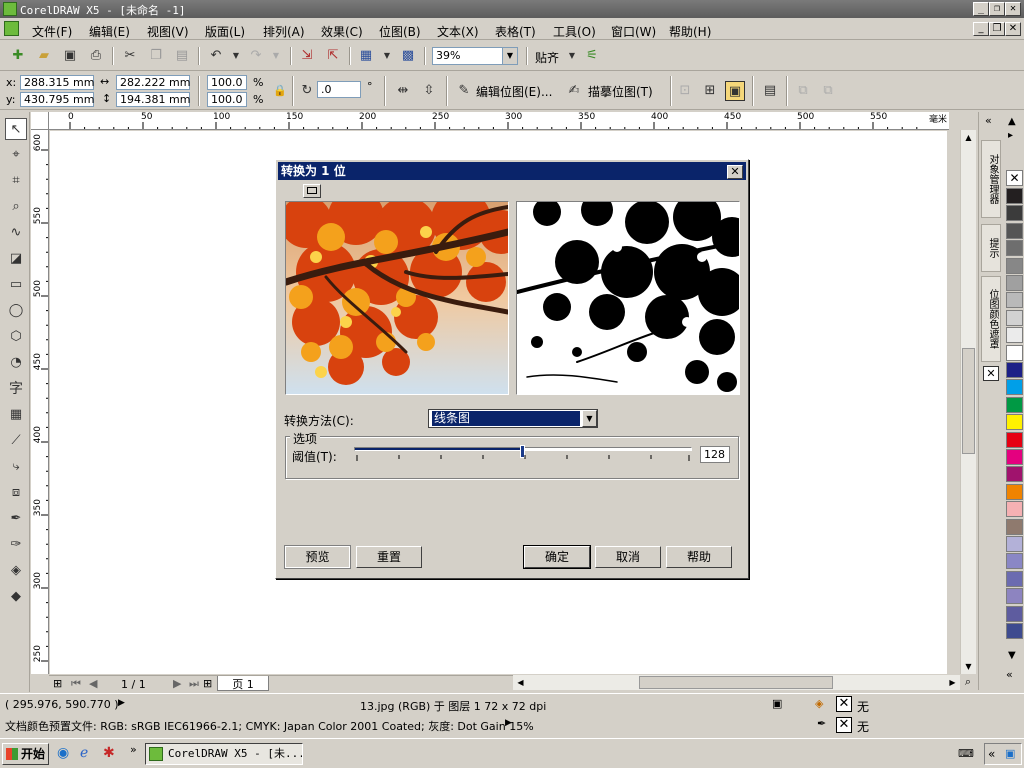 The image size is (1024, 768). Describe the element at coordinates (57, 99) in the screenshot. I see `y-position-field: 430.795 mm` at that location.